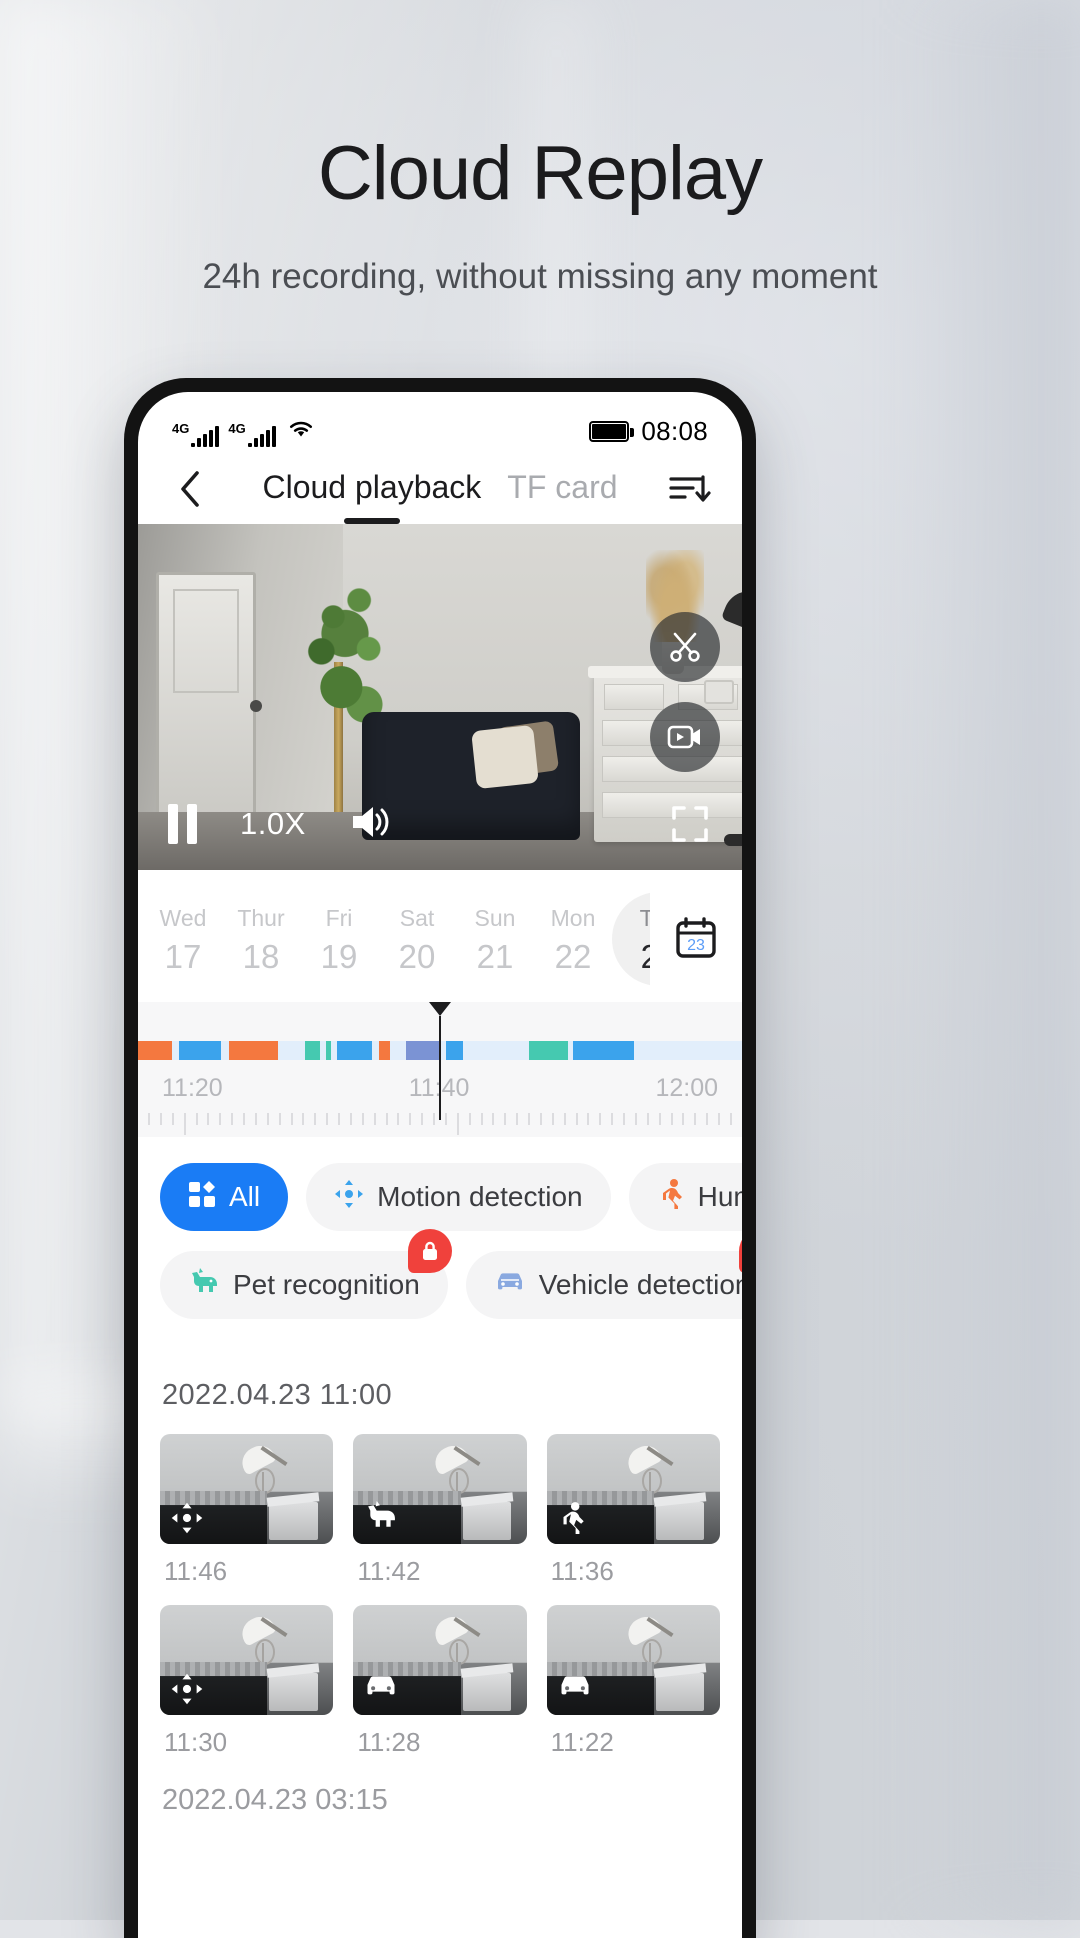 The image size is (1080, 1938). I want to click on date-item: Wed 17, so click(183, 939).